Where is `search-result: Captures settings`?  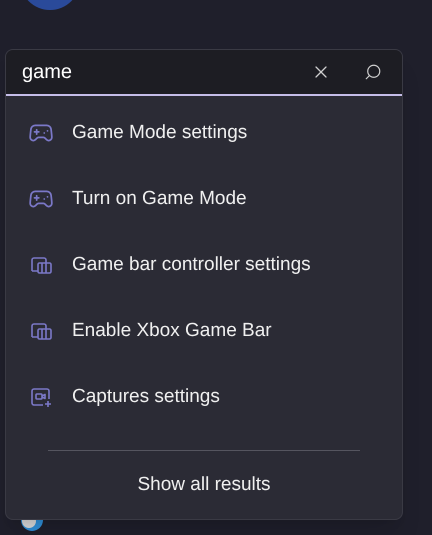
search-result: Captures settings is located at coordinates (204, 397).